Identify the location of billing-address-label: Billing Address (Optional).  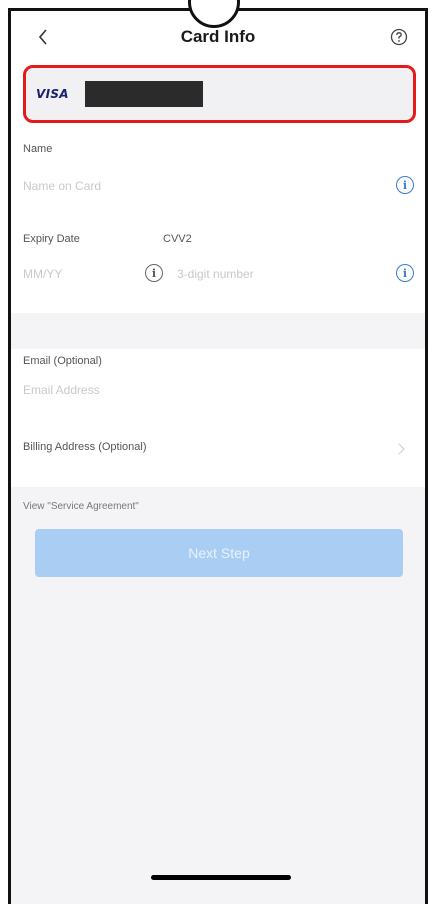
(85, 447).